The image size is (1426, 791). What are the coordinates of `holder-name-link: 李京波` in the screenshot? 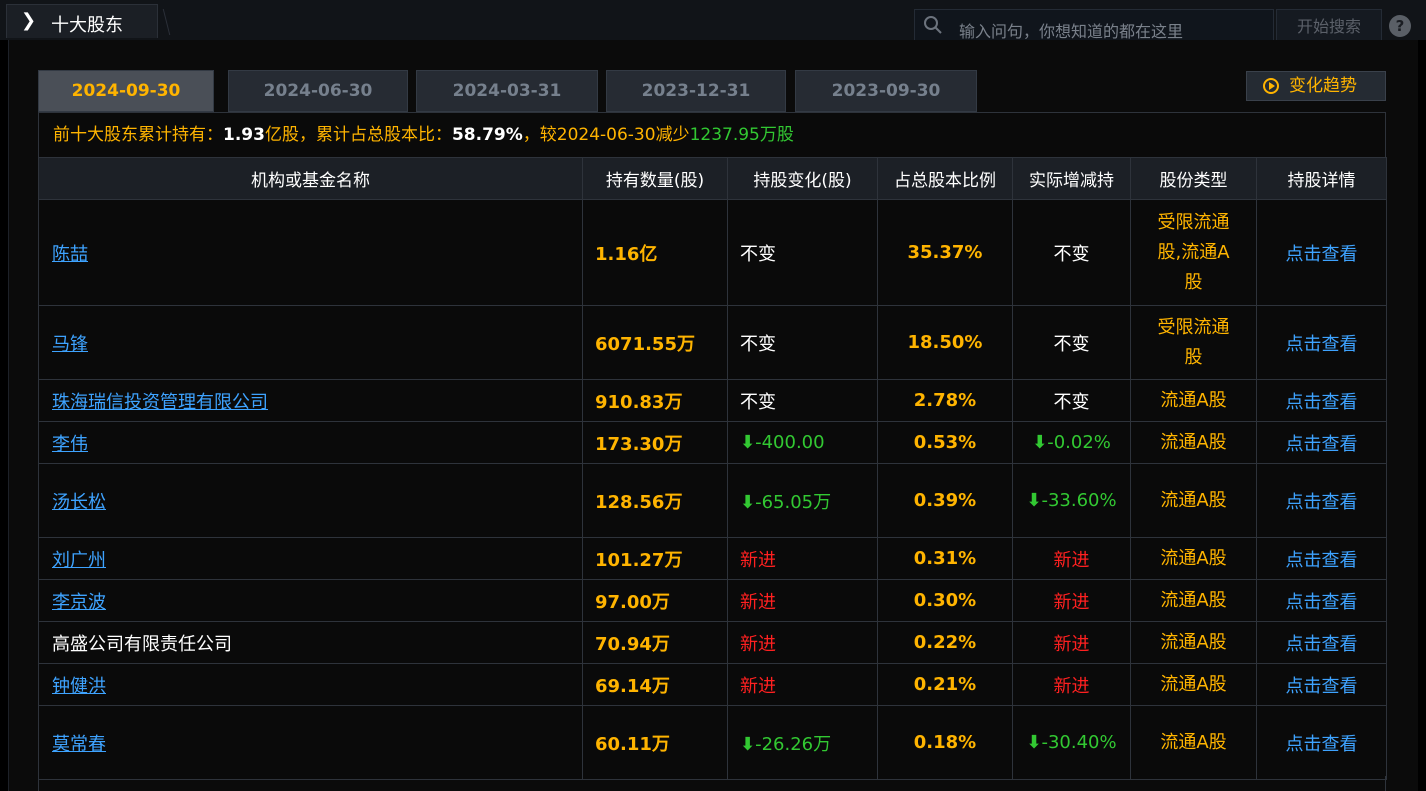 It's located at (79, 602).